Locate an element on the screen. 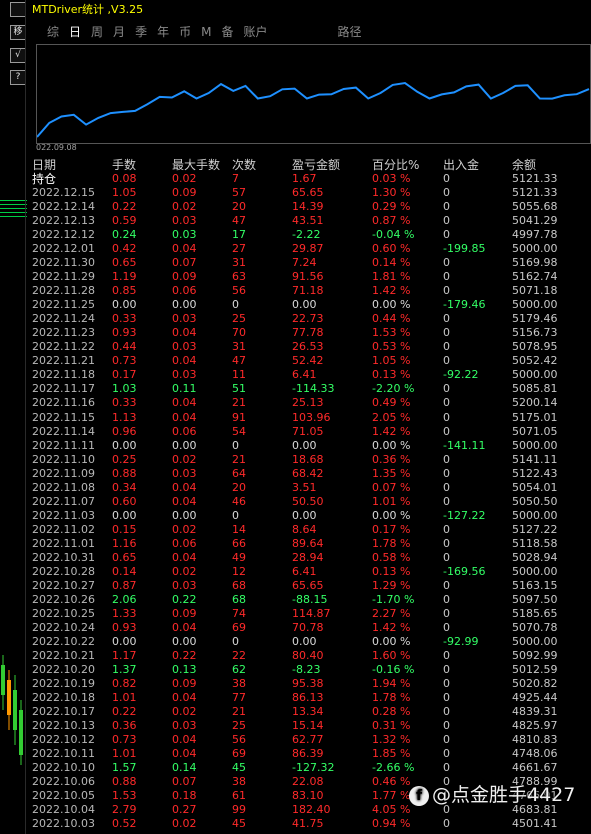 Image resolution: width=591 pixels, height=834 pixels. cell-pct: 1.05 % is located at coordinates (391, 361).